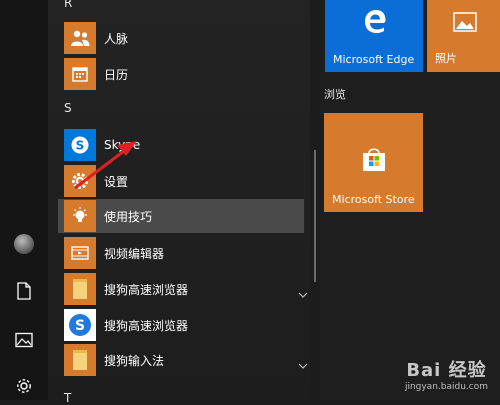 This screenshot has width=500, height=405. I want to click on store-icon, so click(374, 159).